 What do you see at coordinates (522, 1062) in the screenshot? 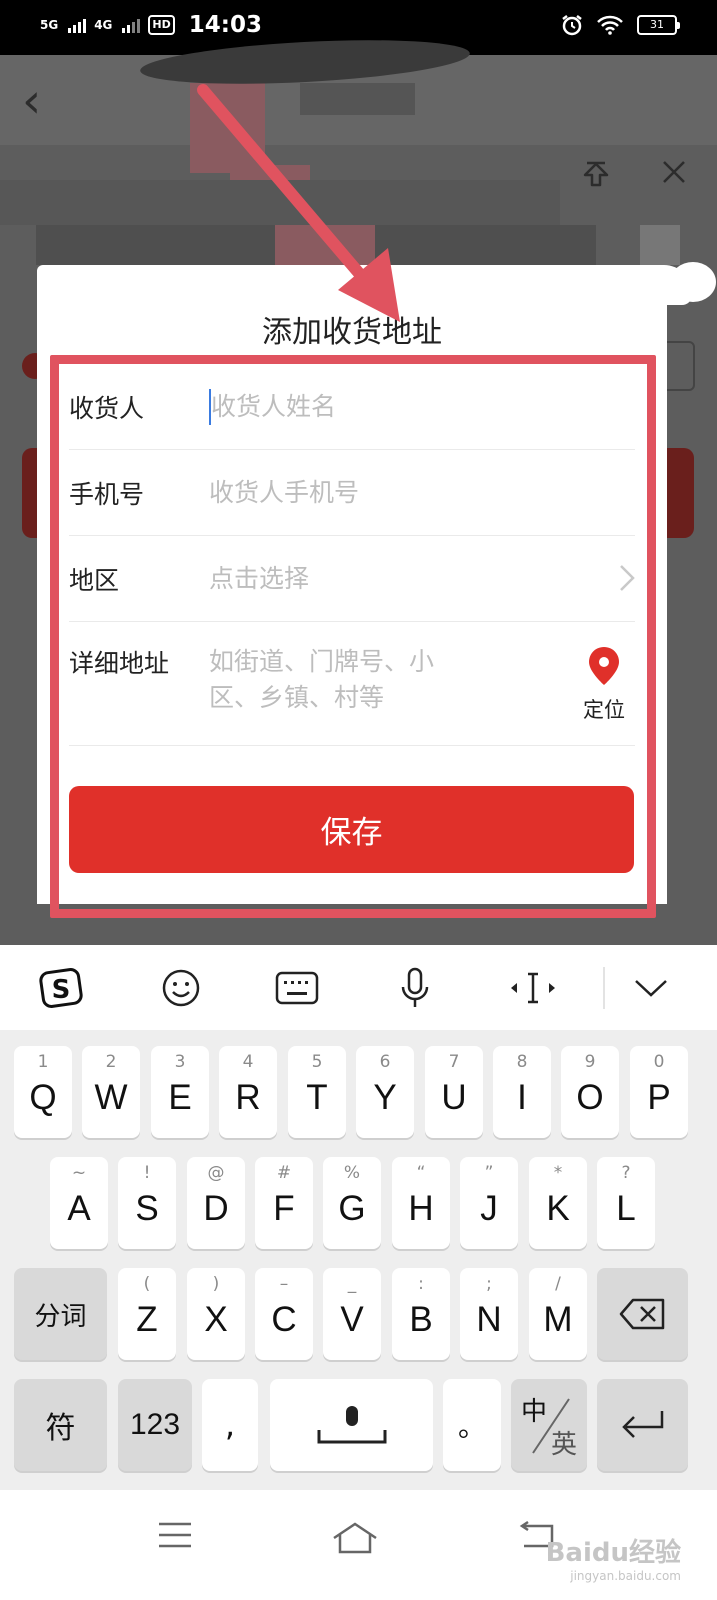
I see `key-hint: 8` at bounding box center [522, 1062].